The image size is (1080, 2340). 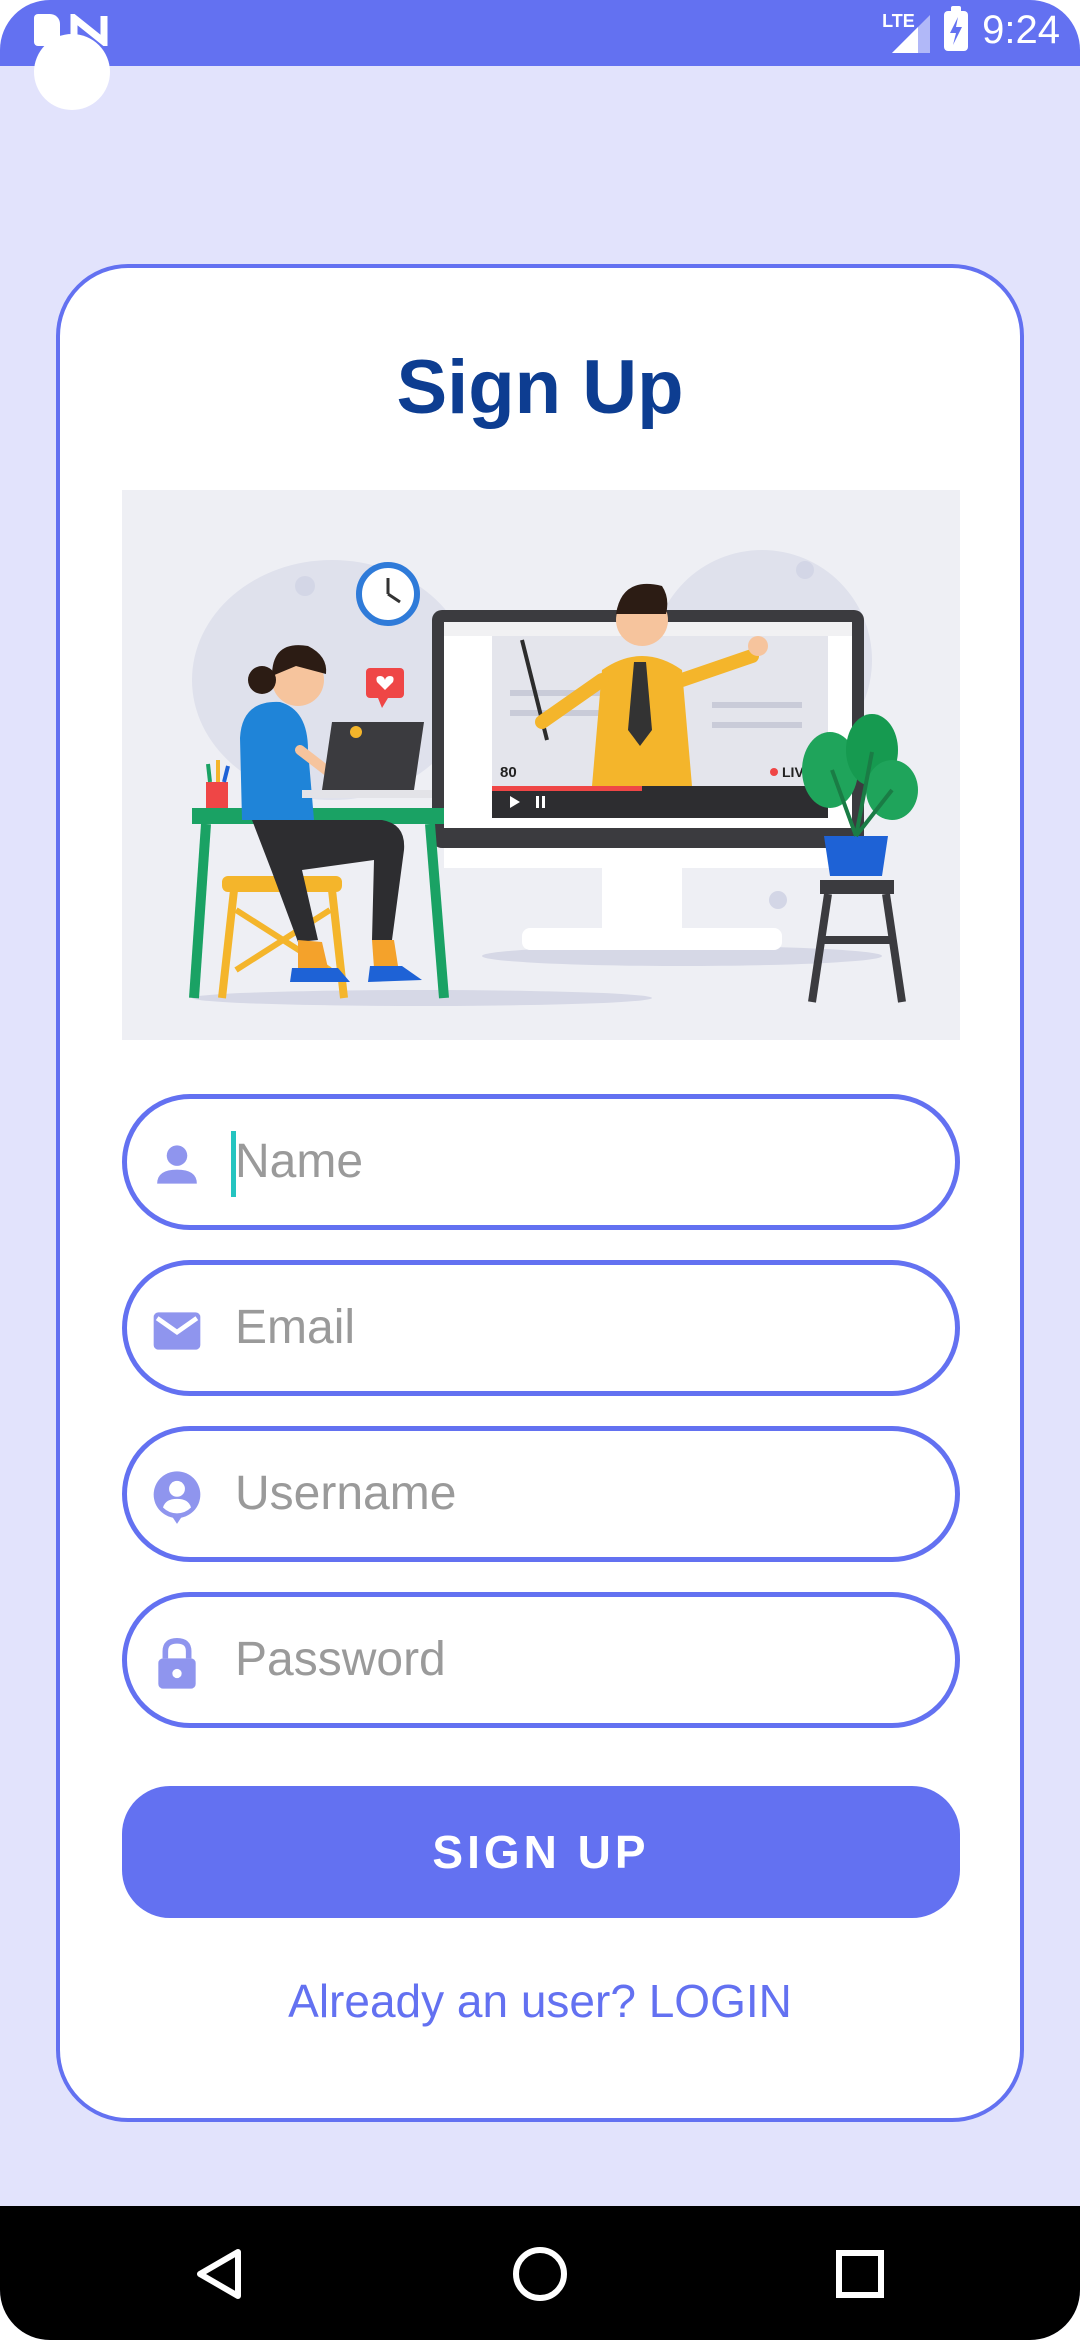 What do you see at coordinates (177, 1164) in the screenshot?
I see `person-icon` at bounding box center [177, 1164].